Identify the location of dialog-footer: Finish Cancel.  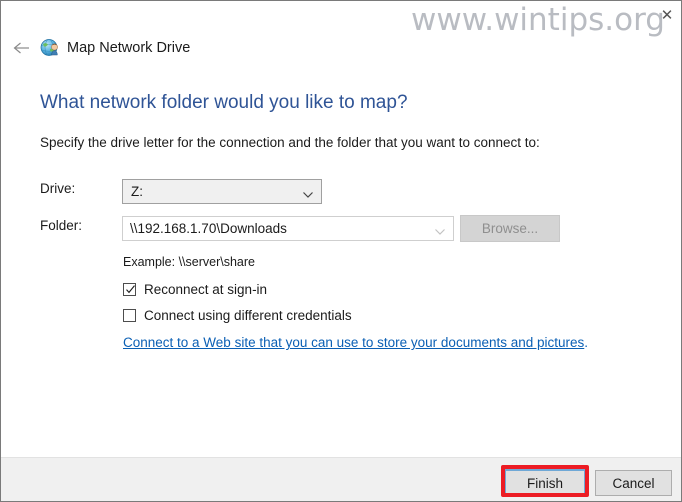
(341, 479).